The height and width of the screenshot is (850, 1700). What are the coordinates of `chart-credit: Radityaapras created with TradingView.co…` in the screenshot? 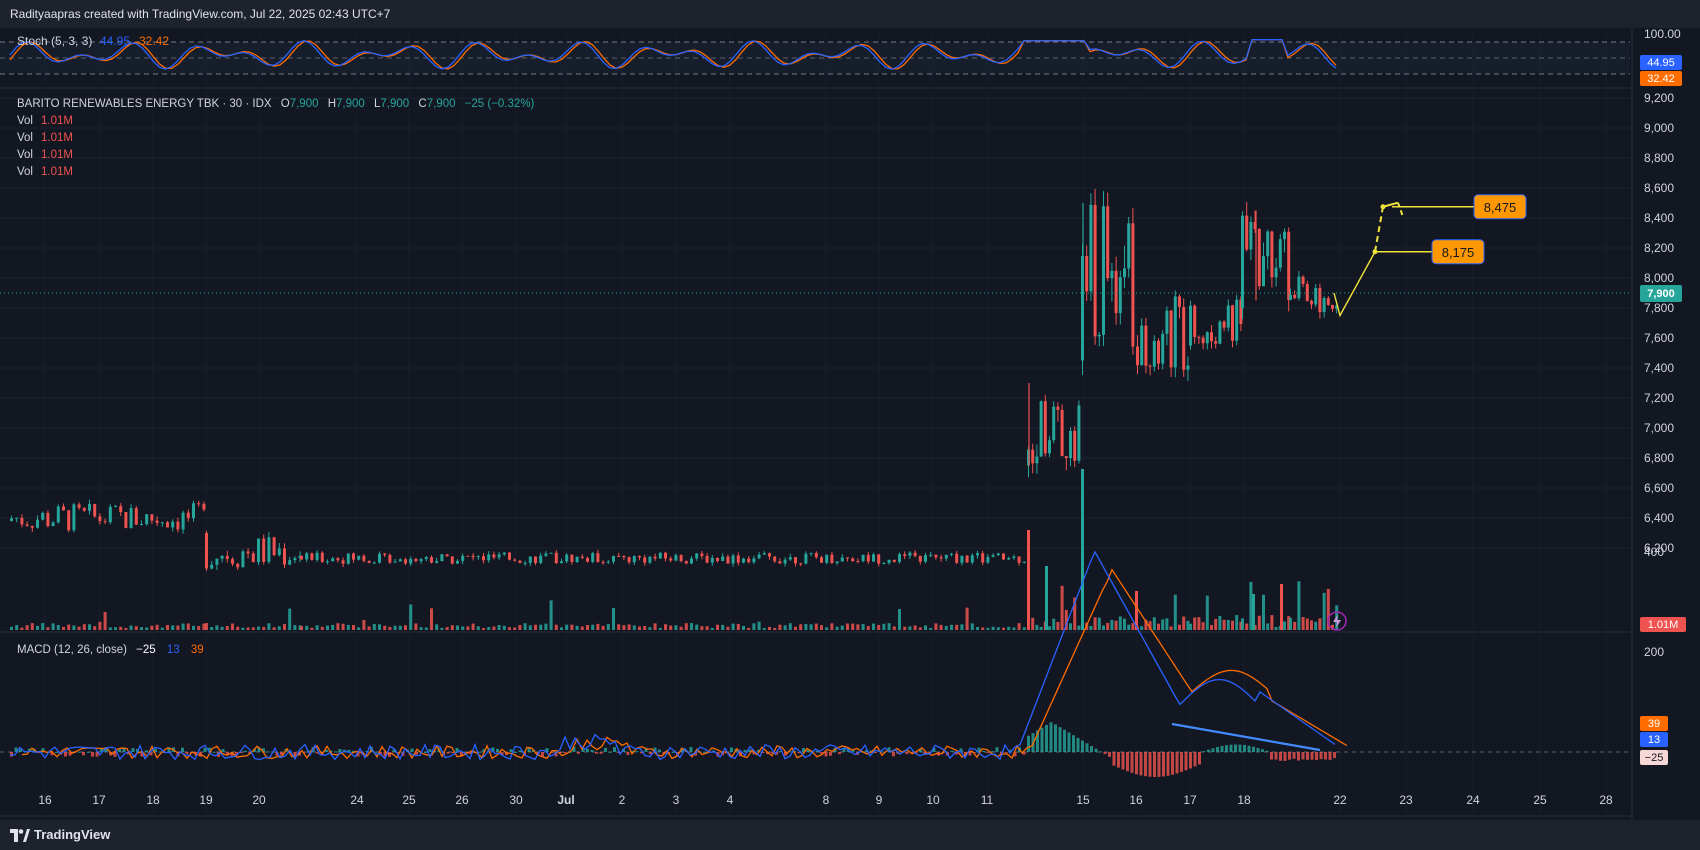 It's located at (200, 14).